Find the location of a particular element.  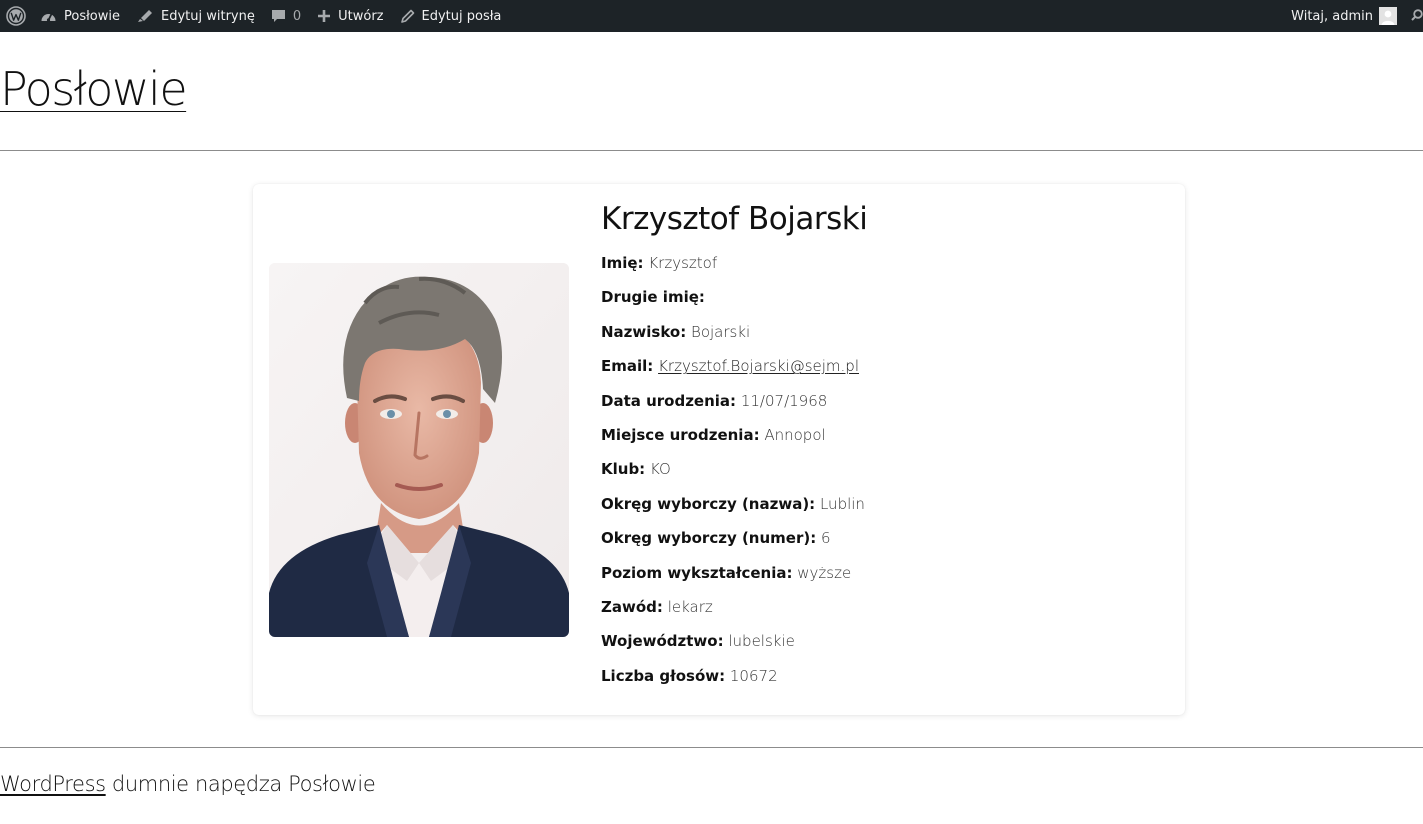

field-value: Lublin is located at coordinates (842, 503).